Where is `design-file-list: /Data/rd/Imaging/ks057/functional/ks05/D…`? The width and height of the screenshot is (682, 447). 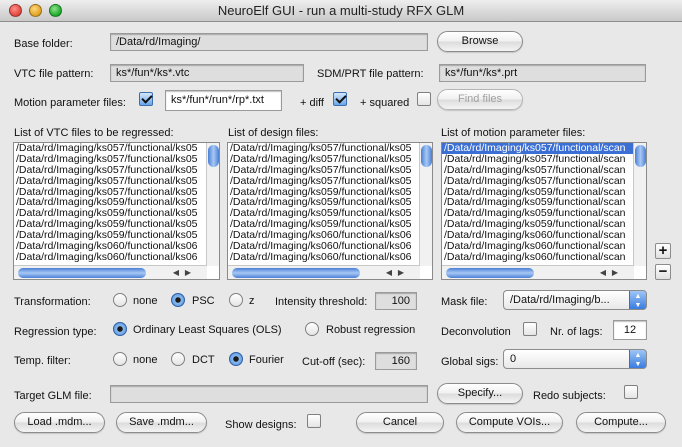 design-file-list: /Data/rd/Imaging/ks057/functional/ks05/D… is located at coordinates (330, 211).